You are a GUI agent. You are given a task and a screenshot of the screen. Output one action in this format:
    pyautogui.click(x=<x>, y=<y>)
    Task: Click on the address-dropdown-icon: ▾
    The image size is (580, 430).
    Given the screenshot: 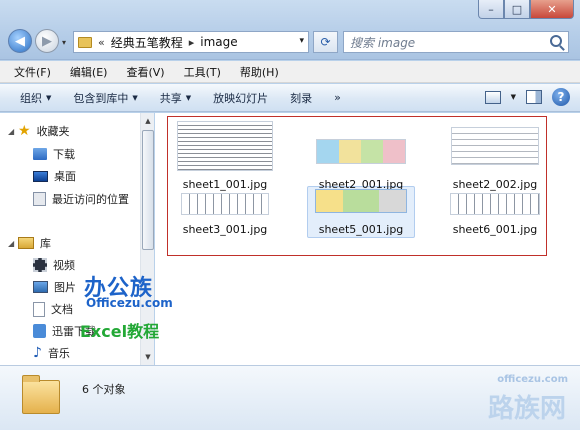 What is the action you would take?
    pyautogui.click(x=301, y=41)
    